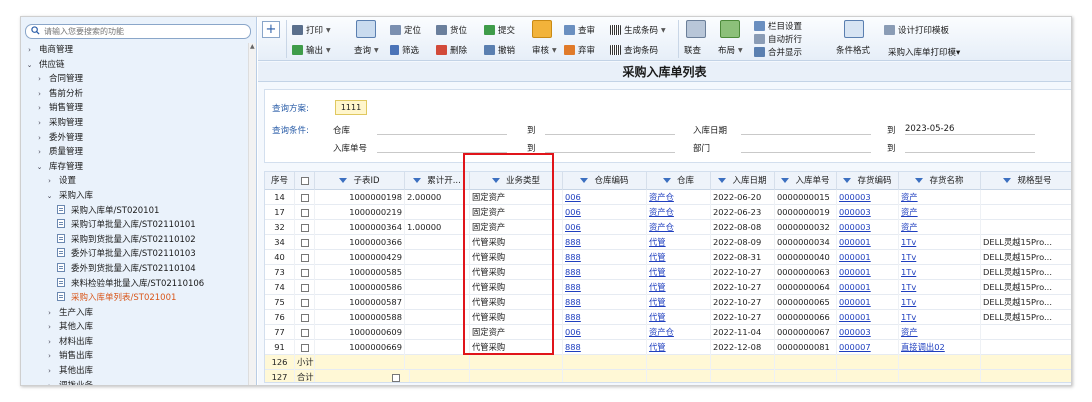 This screenshot has width=1092, height=402. What do you see at coordinates (252, 214) in the screenshot?
I see `sidebar-scrollbar: ▲` at bounding box center [252, 214].